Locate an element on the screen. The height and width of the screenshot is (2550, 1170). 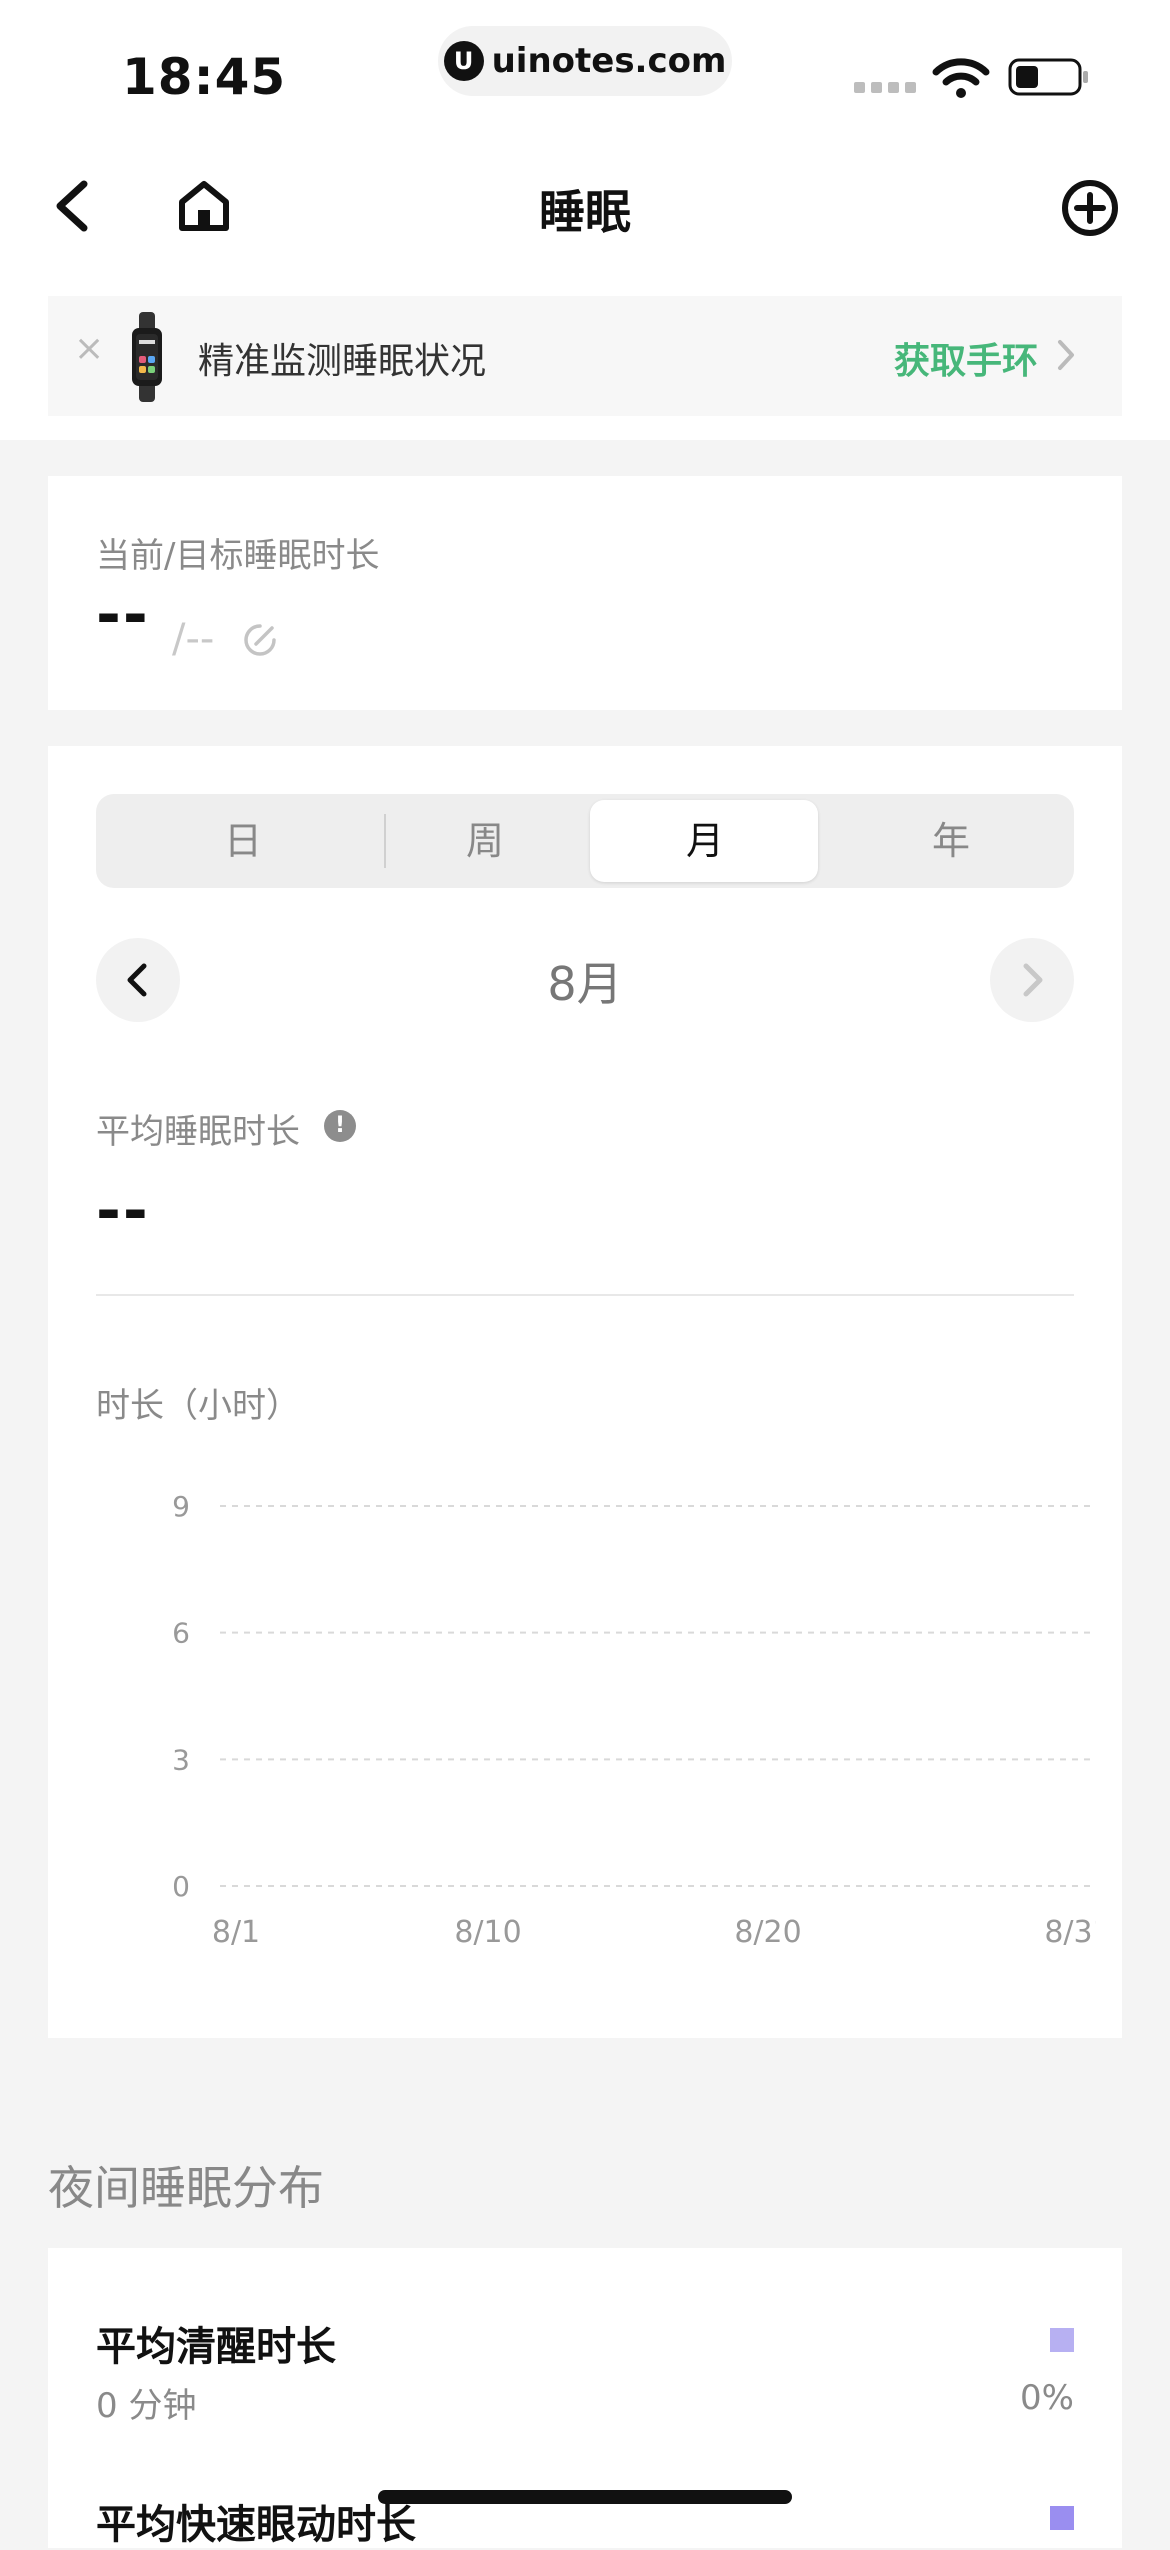
tab-month: 月 is located at coordinates (705, 841).